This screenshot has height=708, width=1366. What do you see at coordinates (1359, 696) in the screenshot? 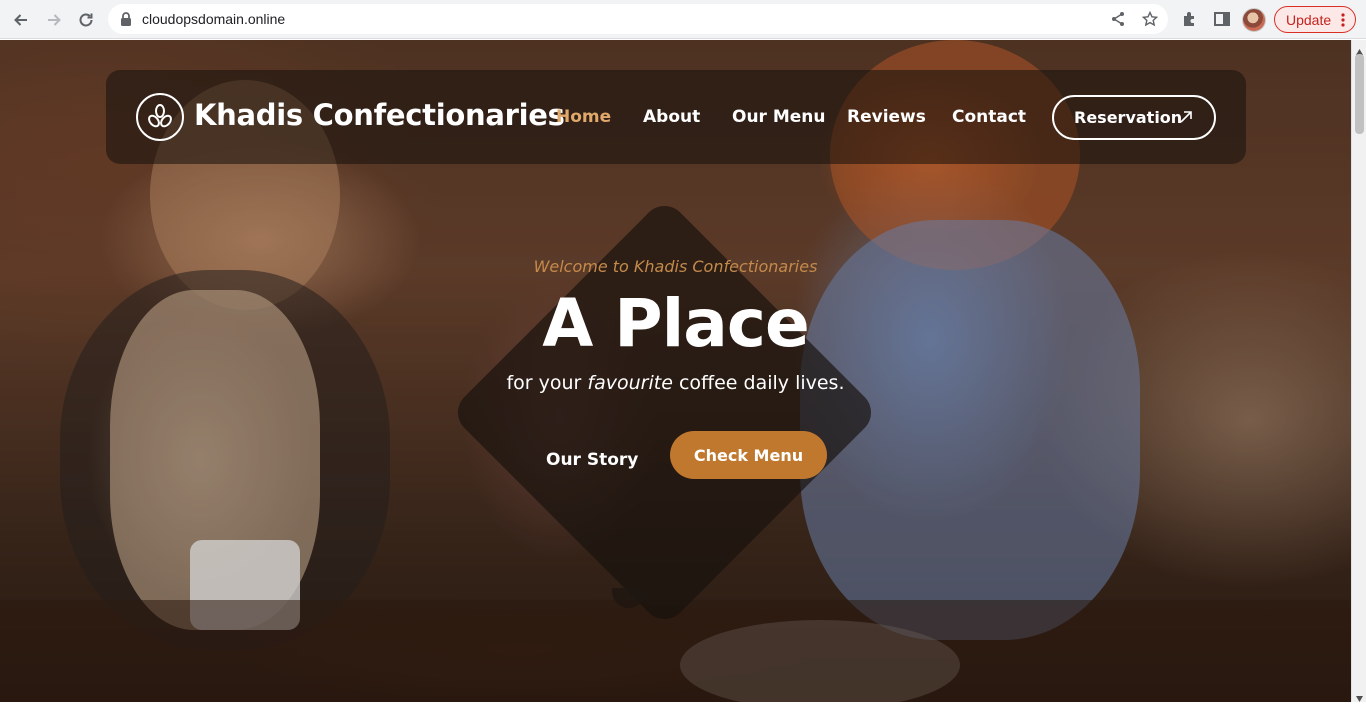
I see `scroll-down-arrow-icon` at bounding box center [1359, 696].